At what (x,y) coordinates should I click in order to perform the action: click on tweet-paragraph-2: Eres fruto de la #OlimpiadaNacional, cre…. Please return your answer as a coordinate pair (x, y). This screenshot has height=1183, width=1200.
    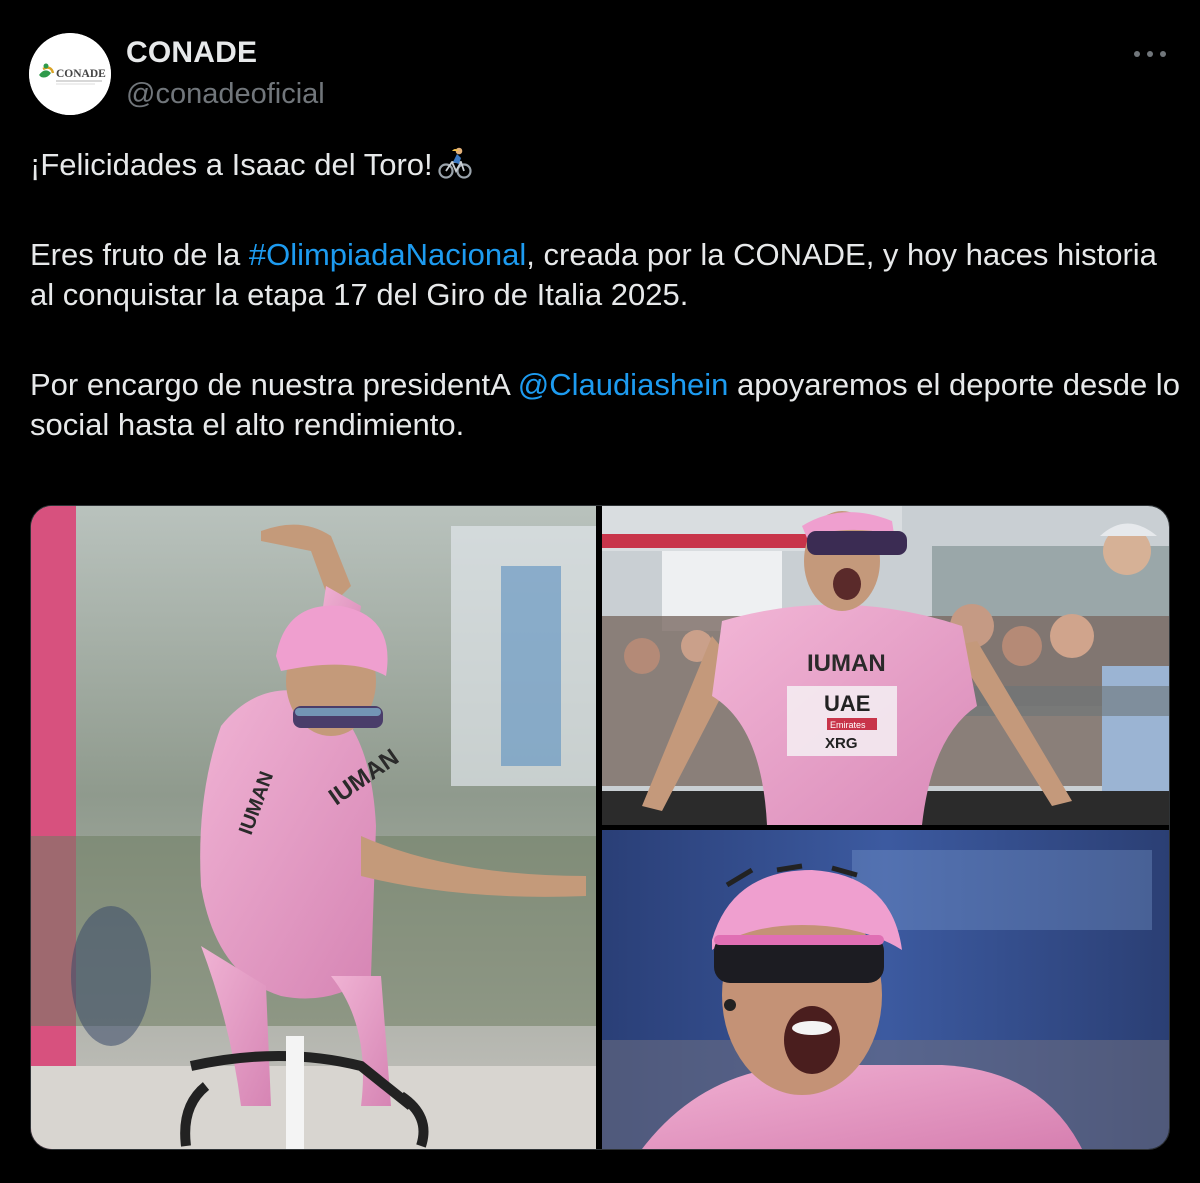
    Looking at the image, I should click on (593, 274).